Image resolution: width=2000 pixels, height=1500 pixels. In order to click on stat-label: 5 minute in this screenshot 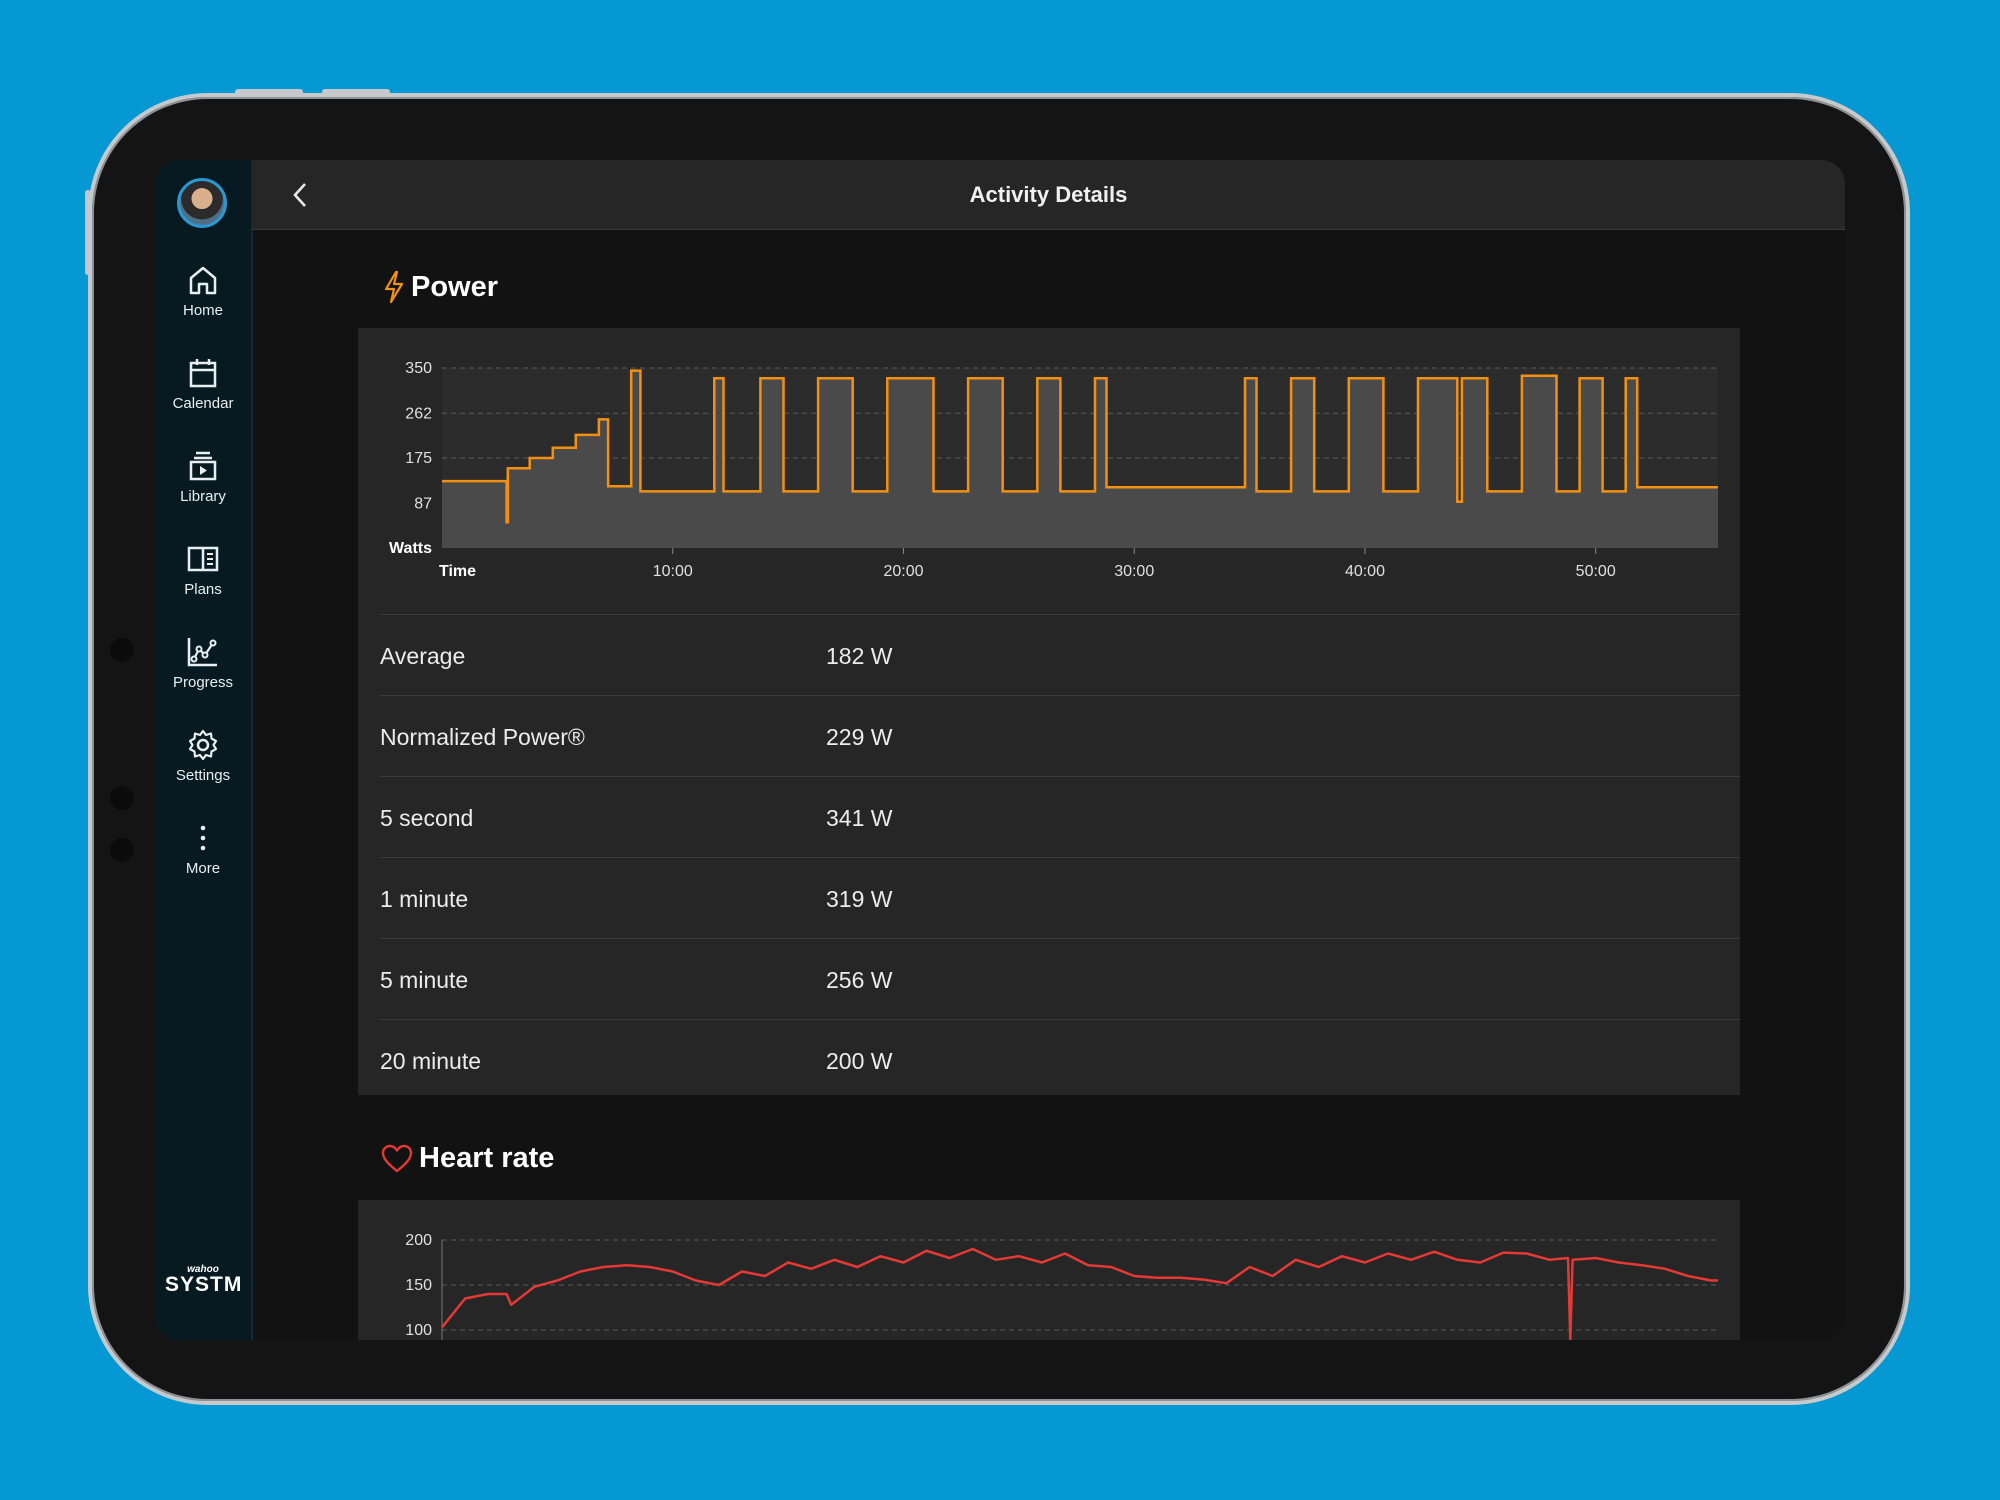, I will do `click(424, 980)`.